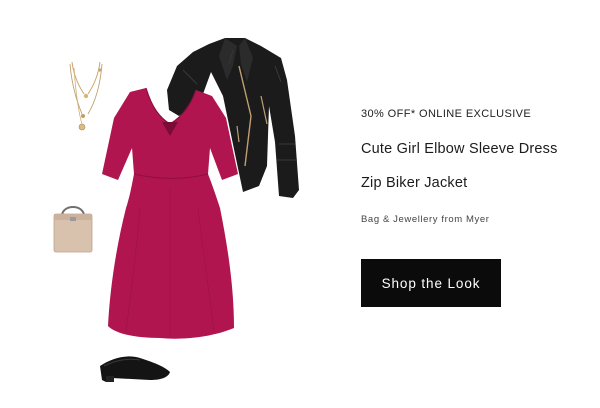 The width and height of the screenshot is (600, 408). Describe the element at coordinates (414, 183) in the screenshot. I see `product-link-jacket: Zip Biker Jacket` at that location.